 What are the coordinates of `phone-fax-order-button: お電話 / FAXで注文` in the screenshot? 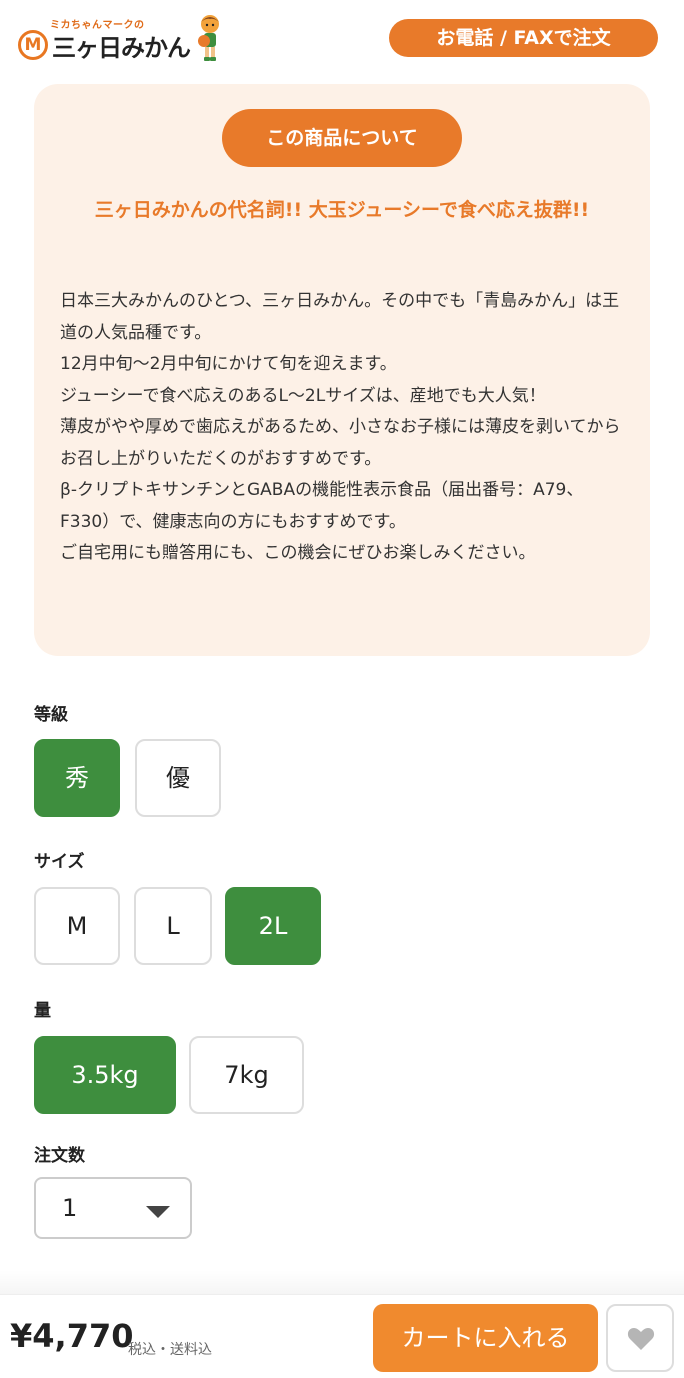 It's located at (523, 38).